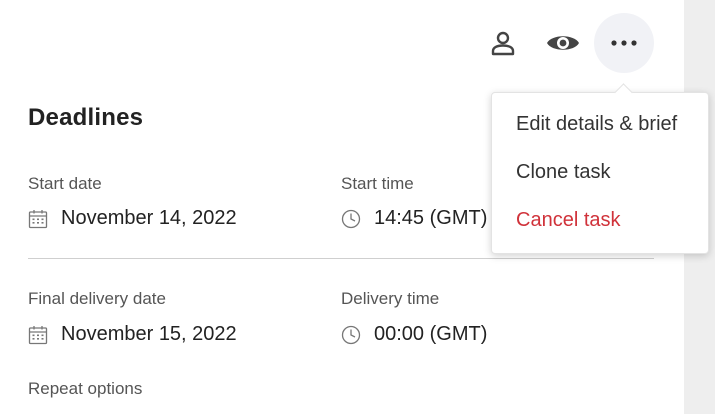  Describe the element at coordinates (568, 220) in the screenshot. I see `menu-item-cancel-task: Cancel task` at that location.